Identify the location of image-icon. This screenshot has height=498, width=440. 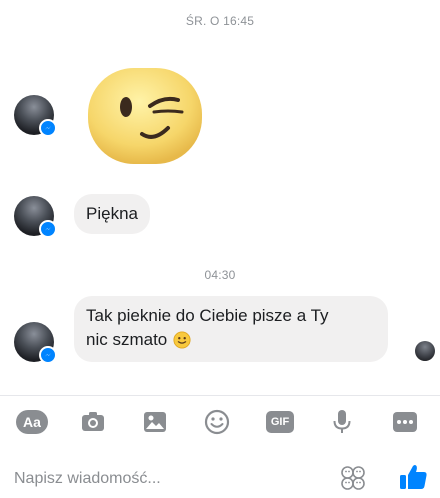
(155, 422).